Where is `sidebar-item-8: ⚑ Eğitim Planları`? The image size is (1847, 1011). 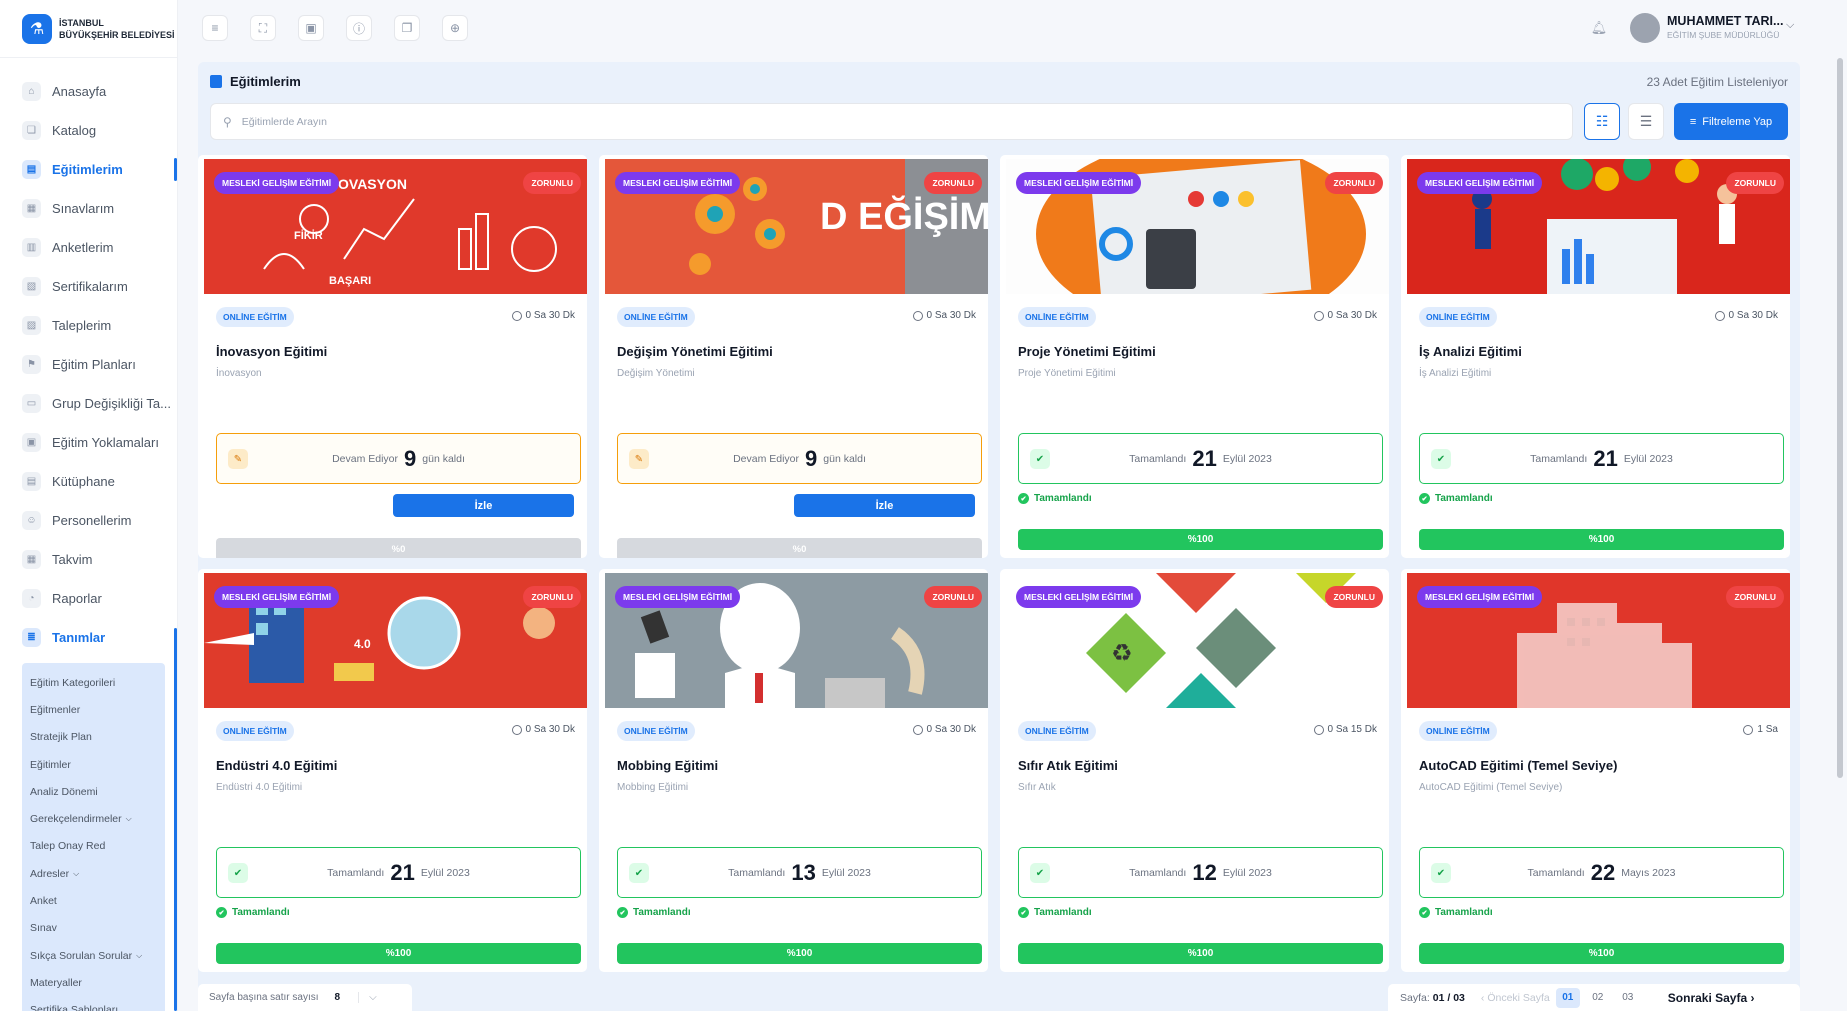 sidebar-item-8: ⚑ Eğitim Planları is located at coordinates (88, 364).